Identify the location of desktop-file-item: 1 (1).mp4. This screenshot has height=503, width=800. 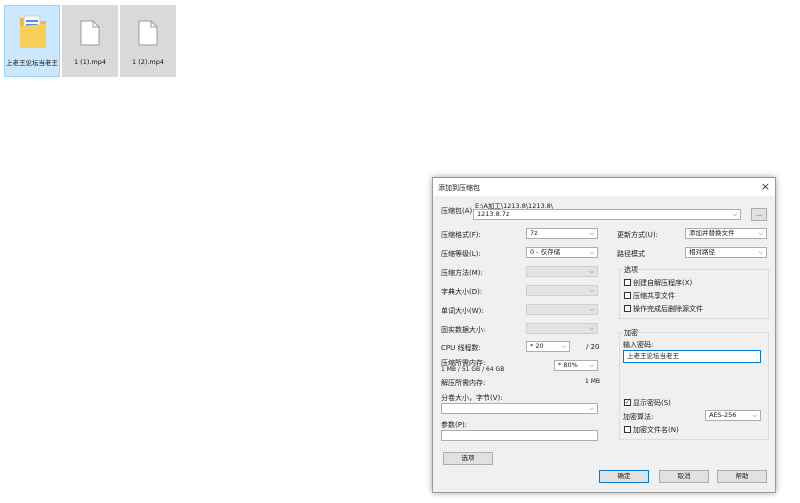
(90, 41).